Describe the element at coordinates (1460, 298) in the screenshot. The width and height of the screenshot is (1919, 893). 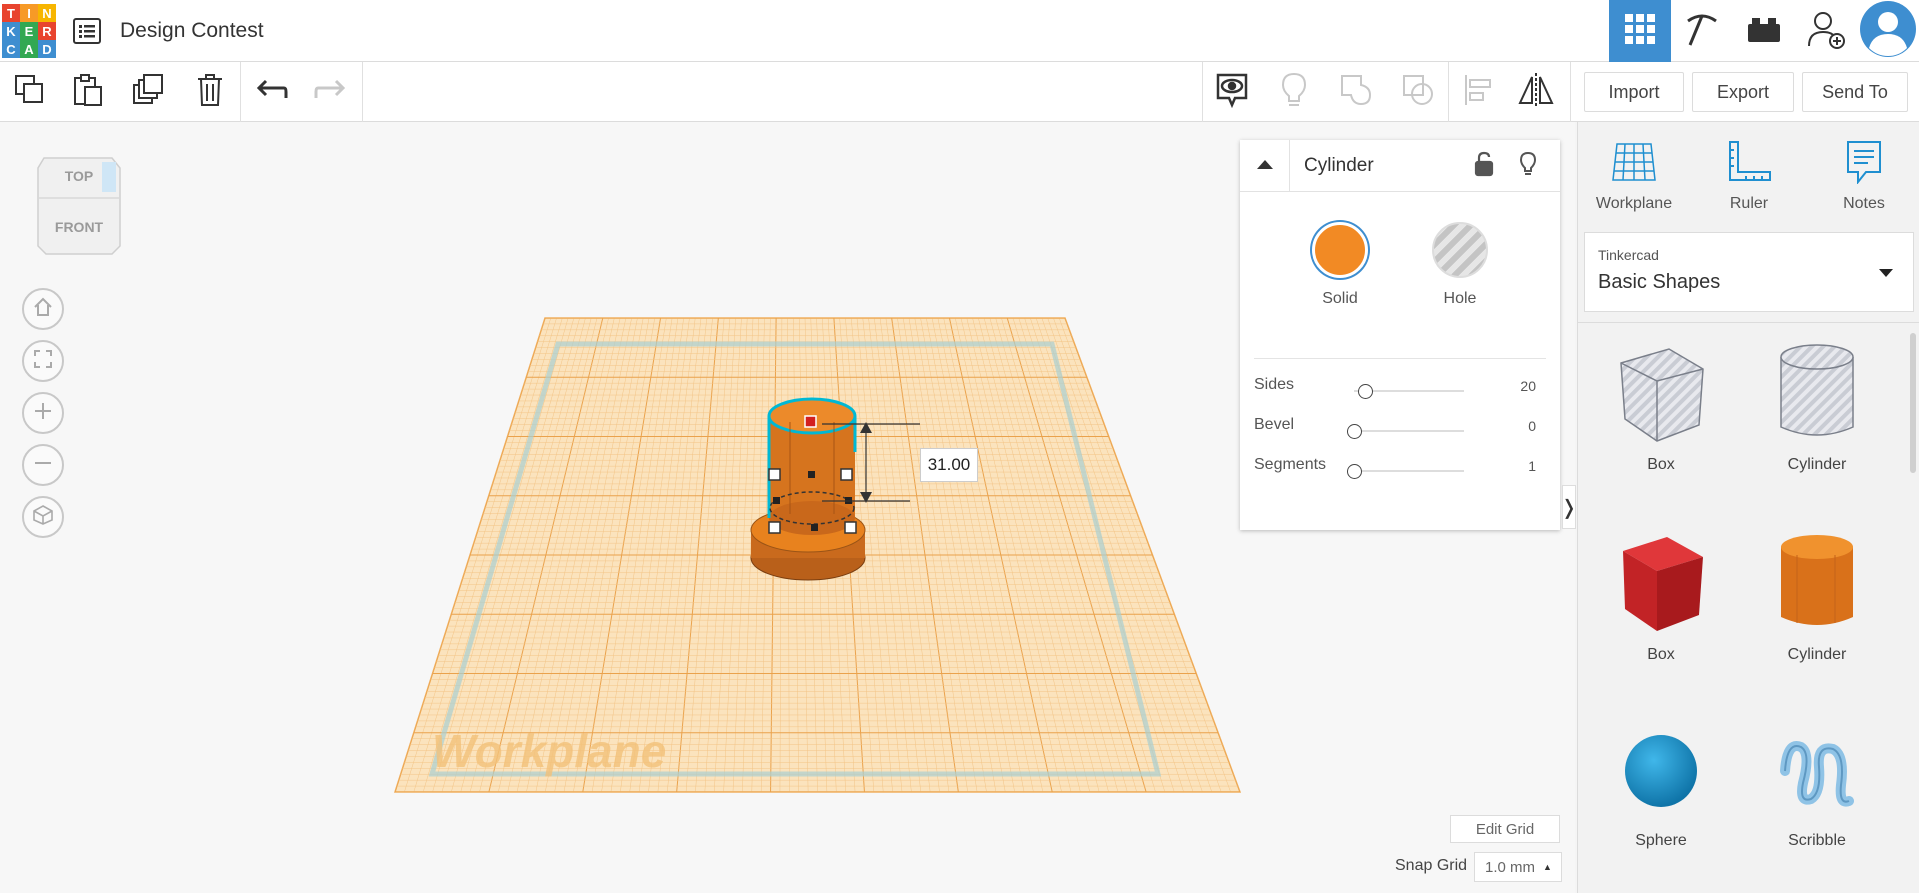
I see `hole-label: Hole` at that location.